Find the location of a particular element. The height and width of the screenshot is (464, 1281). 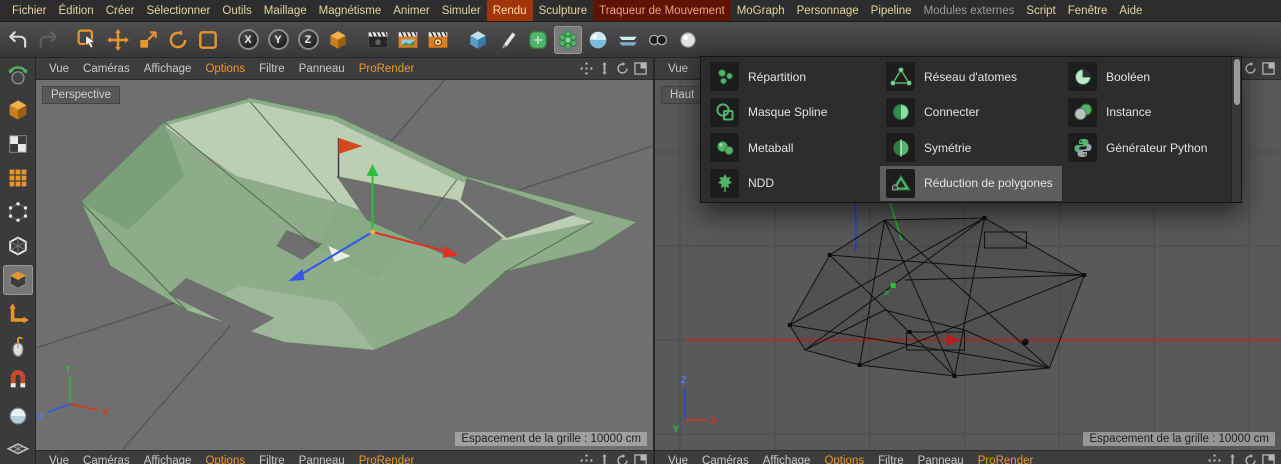

vpR-header-rotate-view-icon is located at coordinates (1250, 69).